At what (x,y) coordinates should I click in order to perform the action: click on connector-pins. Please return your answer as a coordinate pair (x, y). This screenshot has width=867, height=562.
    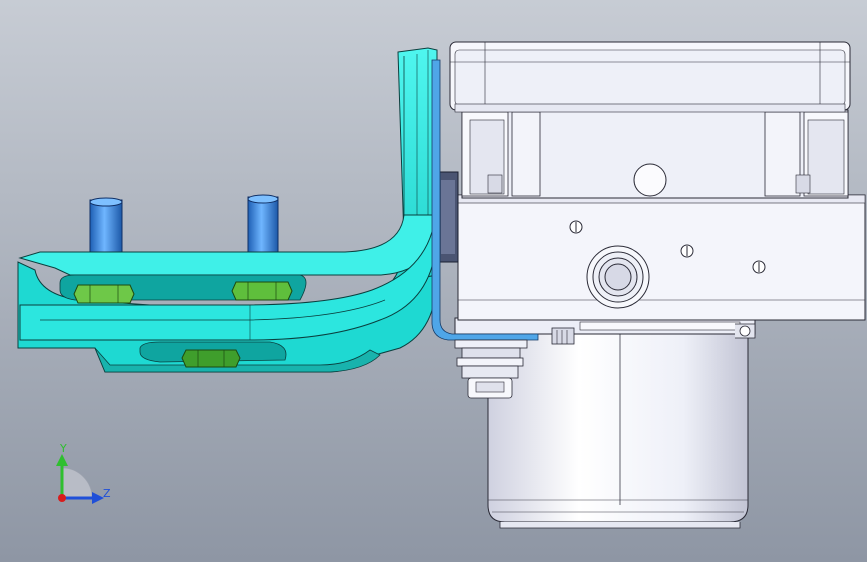
    Looking at the image, I should click on (563, 336).